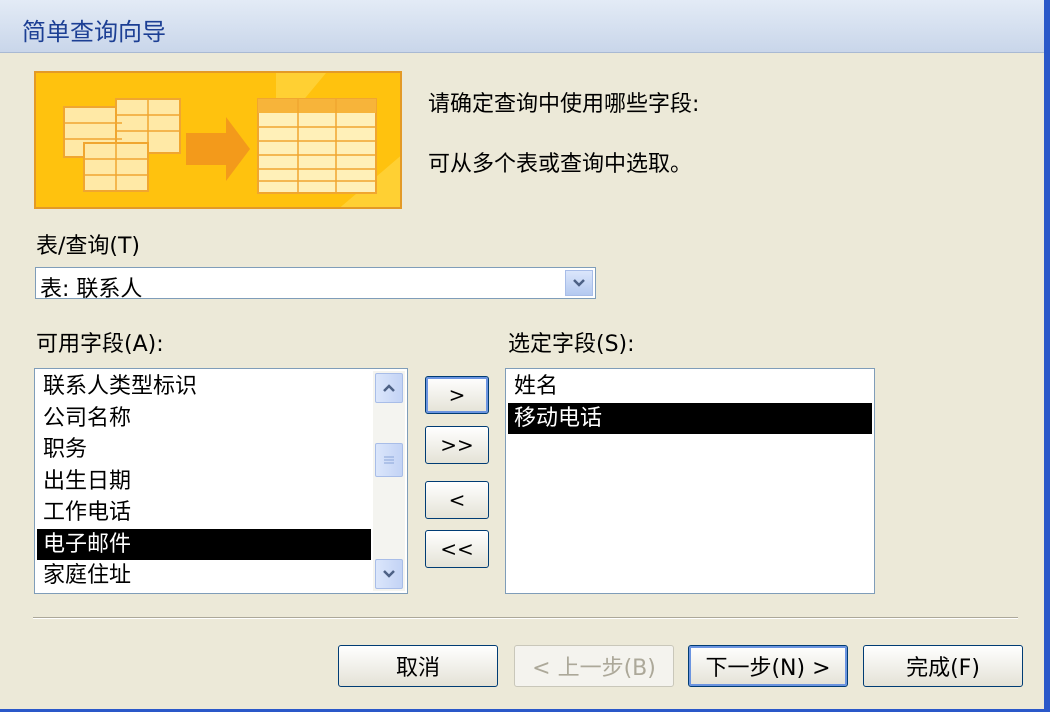 The width and height of the screenshot is (1050, 712). What do you see at coordinates (522, 26) in the screenshot?
I see `title-bar: 简单查询向导` at bounding box center [522, 26].